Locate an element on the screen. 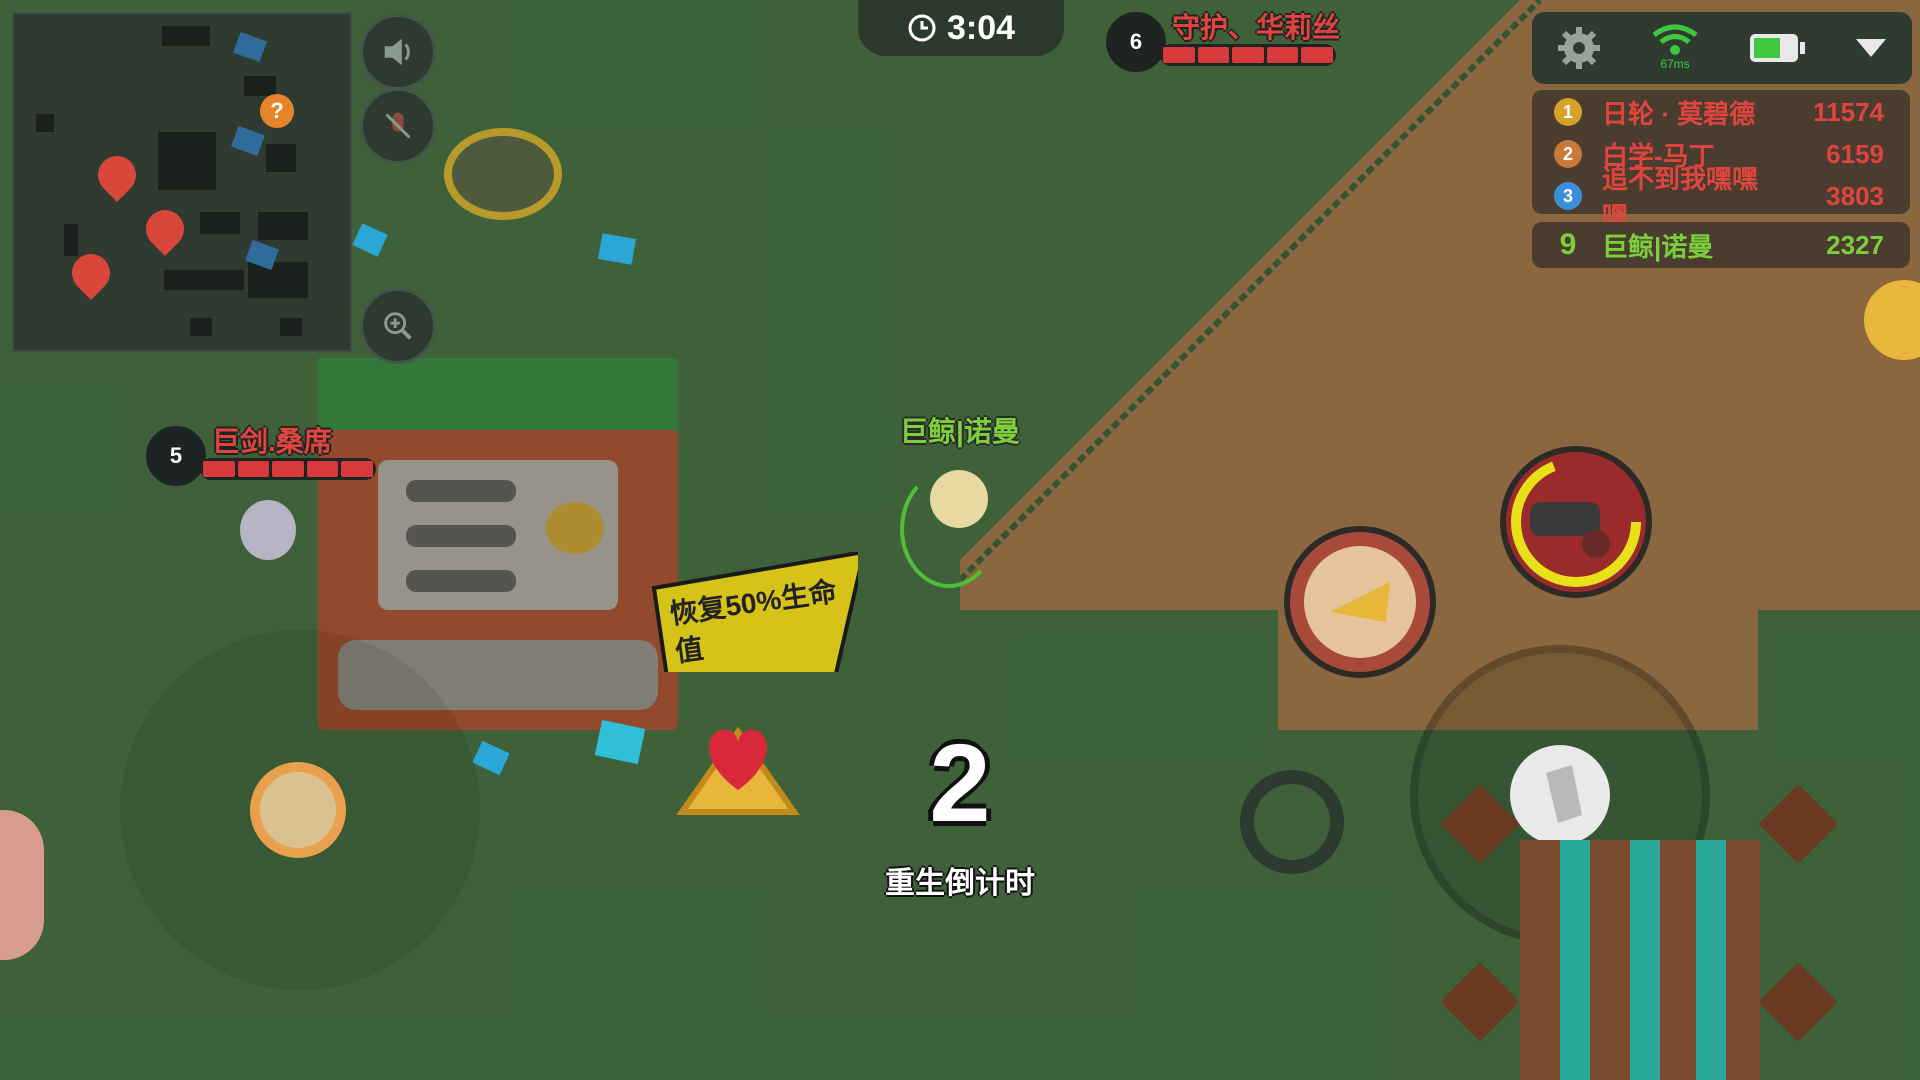 This screenshot has width=1920, height=1080. status-bar: 67ms is located at coordinates (1722, 48).